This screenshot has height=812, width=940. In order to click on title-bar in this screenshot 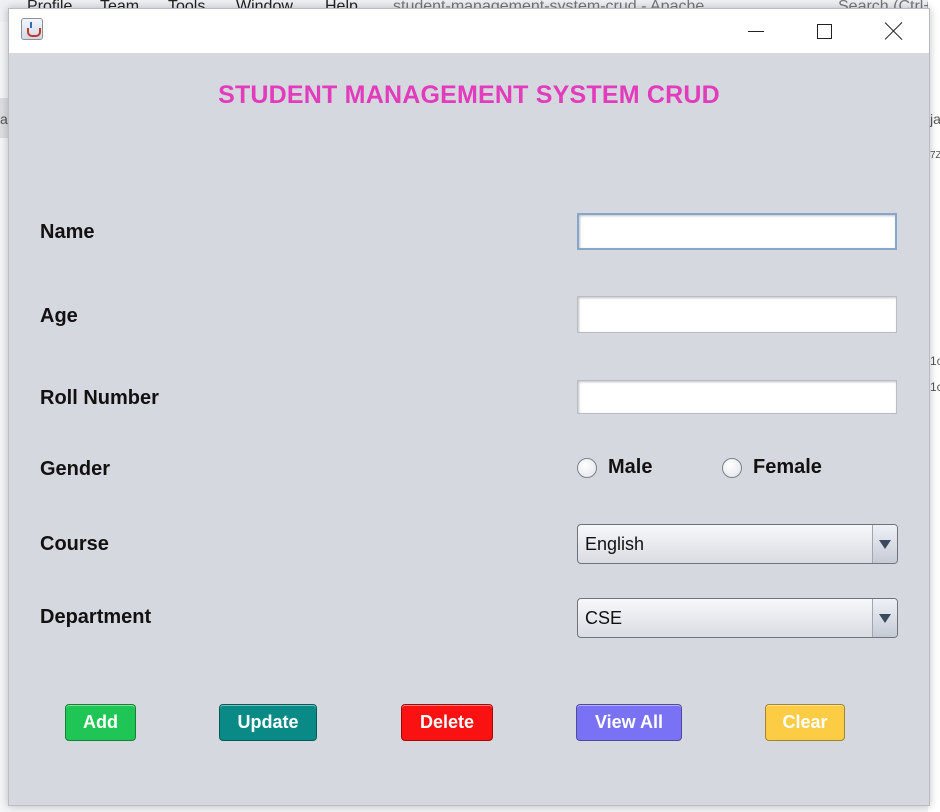, I will do `click(469, 31)`.